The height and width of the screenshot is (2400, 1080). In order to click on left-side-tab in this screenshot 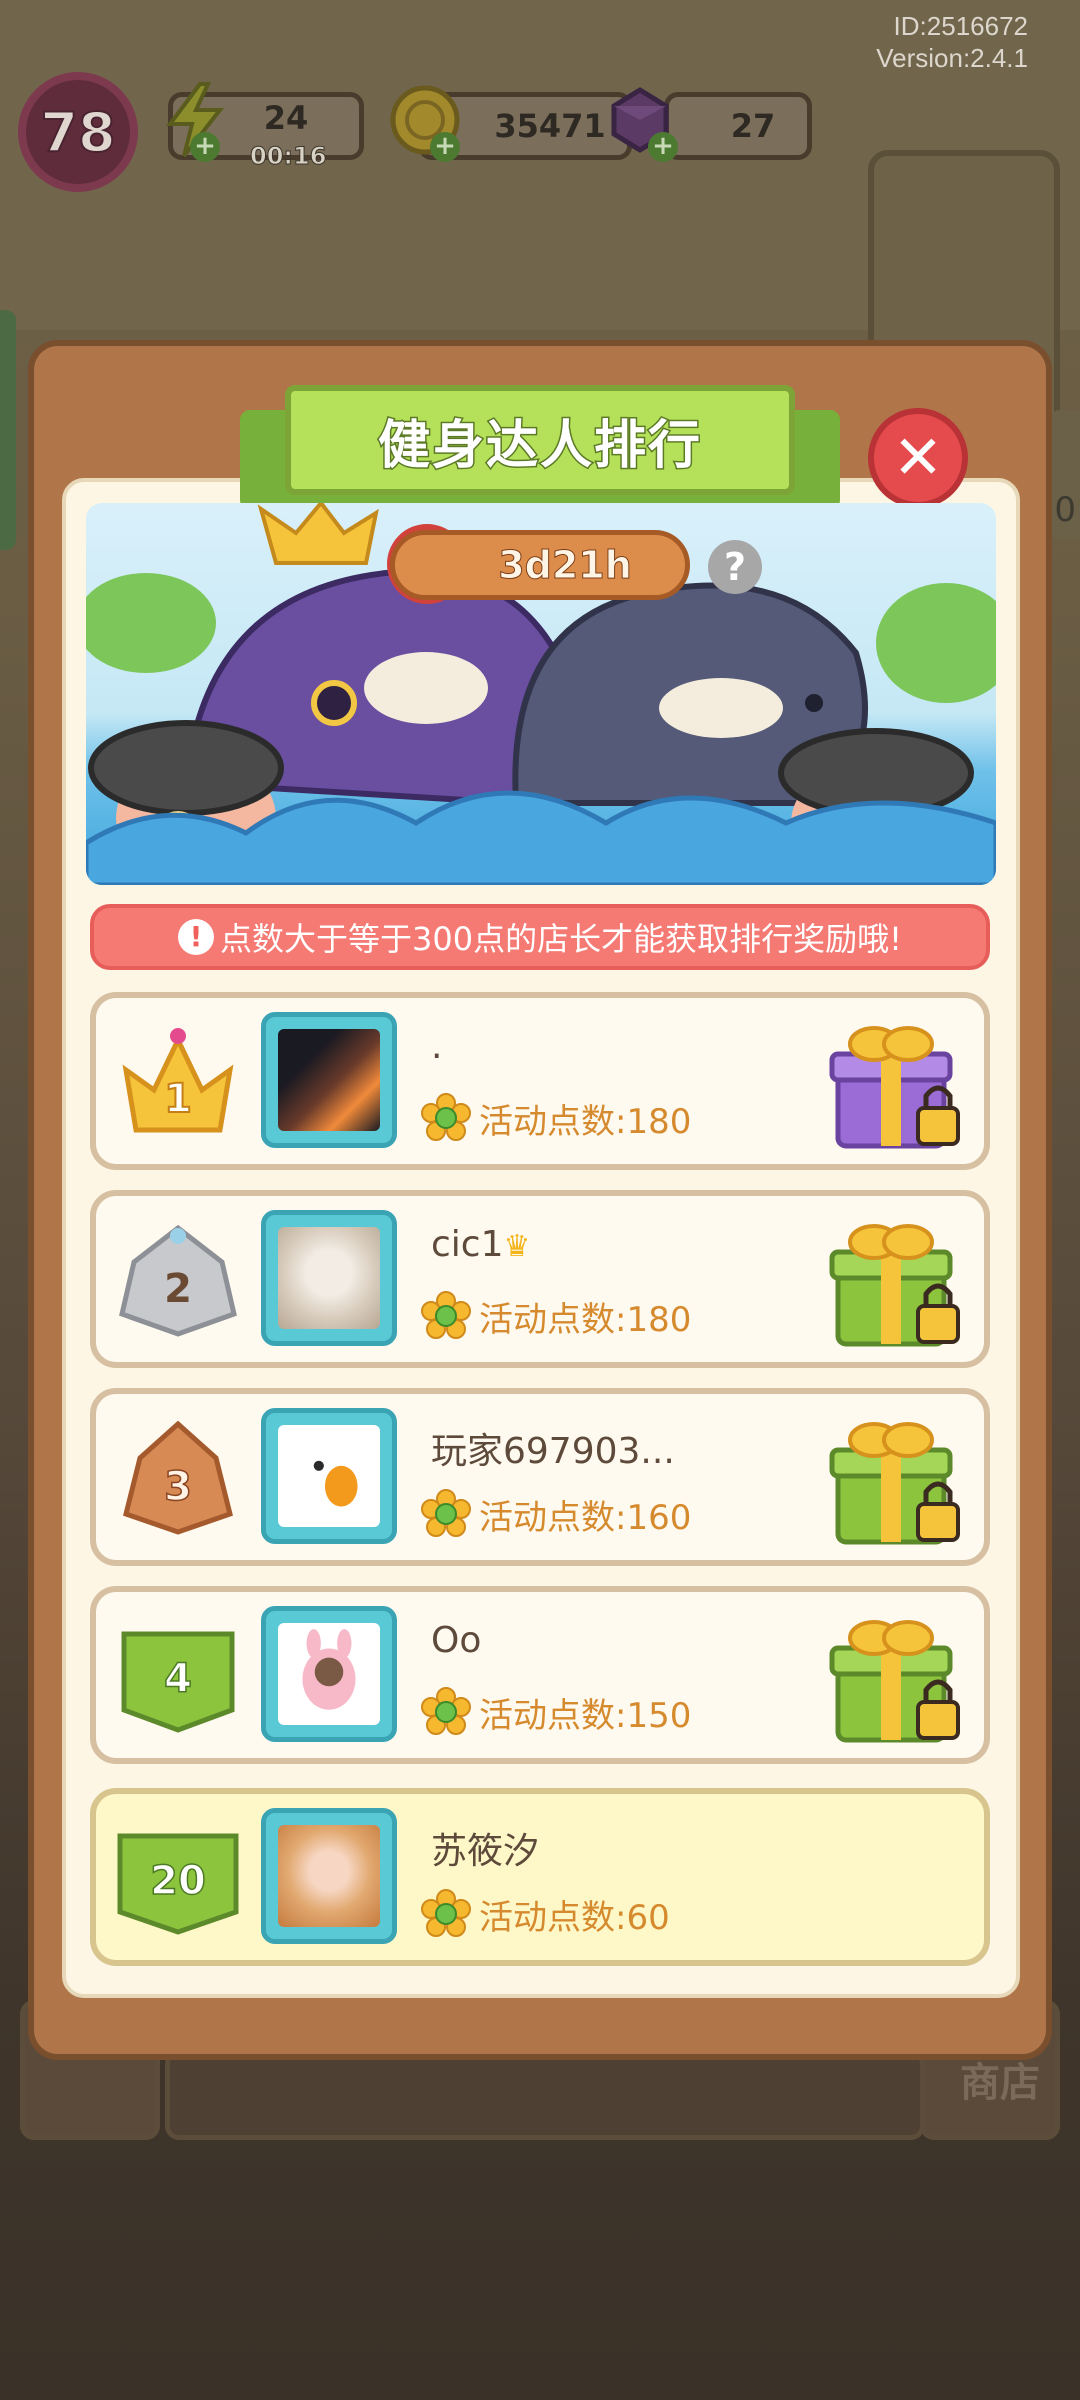, I will do `click(8, 430)`.